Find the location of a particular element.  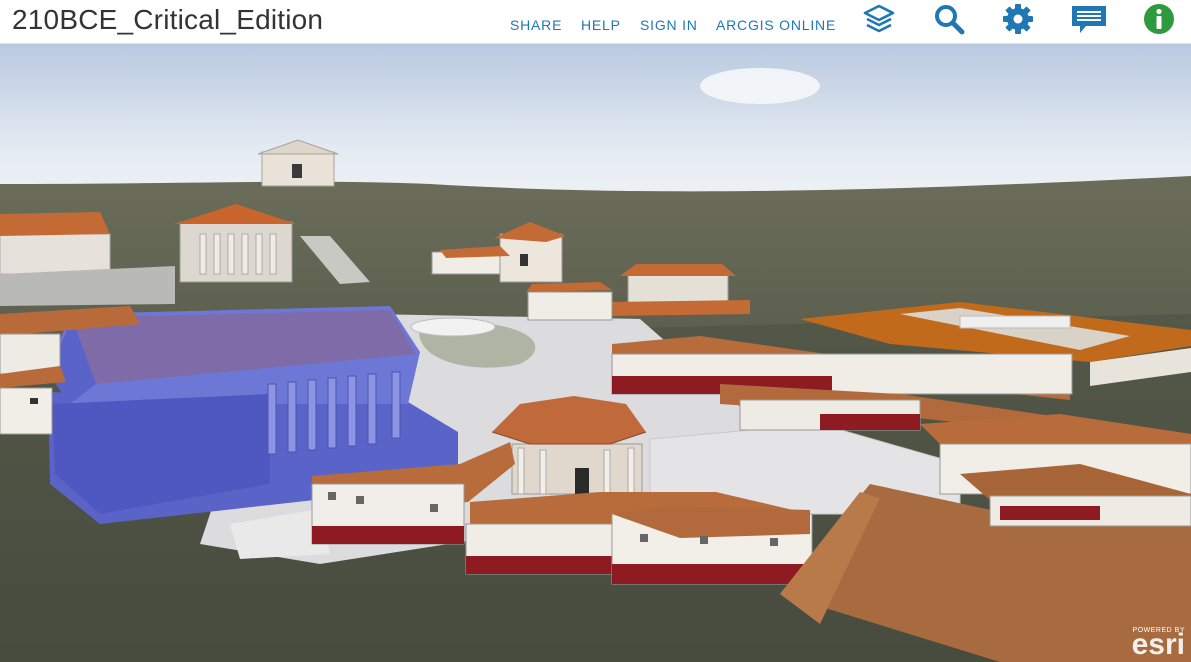

search-icon is located at coordinates (950, 20).